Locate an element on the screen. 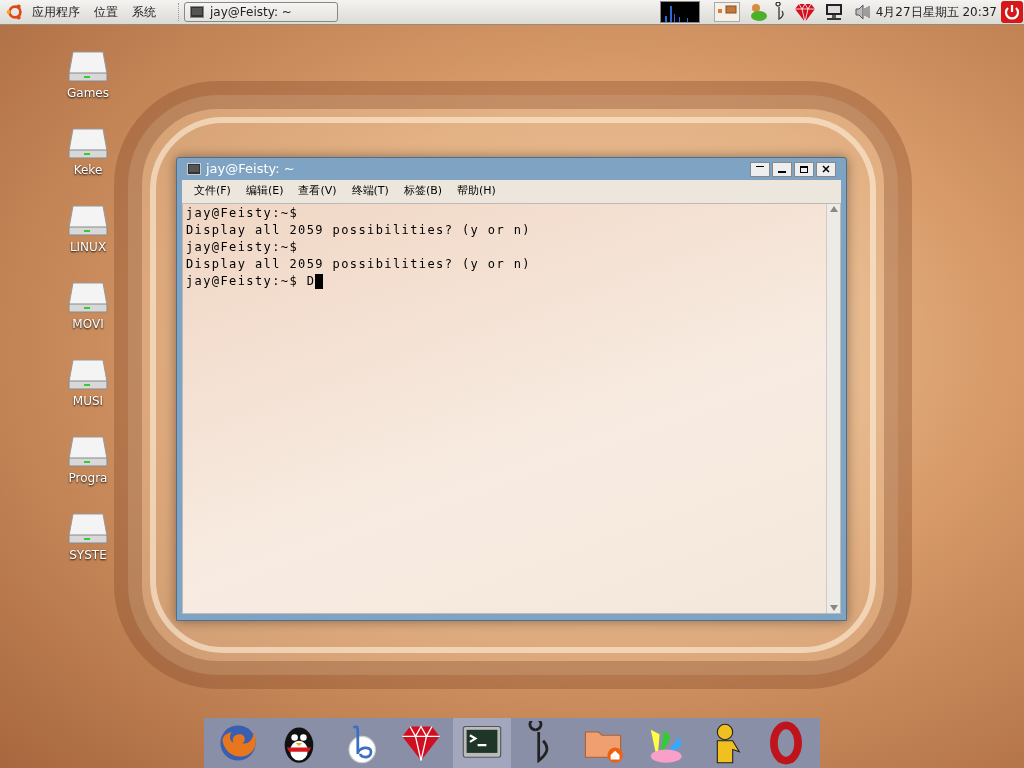 The height and width of the screenshot is (768, 1024). maximize-button is located at coordinates (804, 169).